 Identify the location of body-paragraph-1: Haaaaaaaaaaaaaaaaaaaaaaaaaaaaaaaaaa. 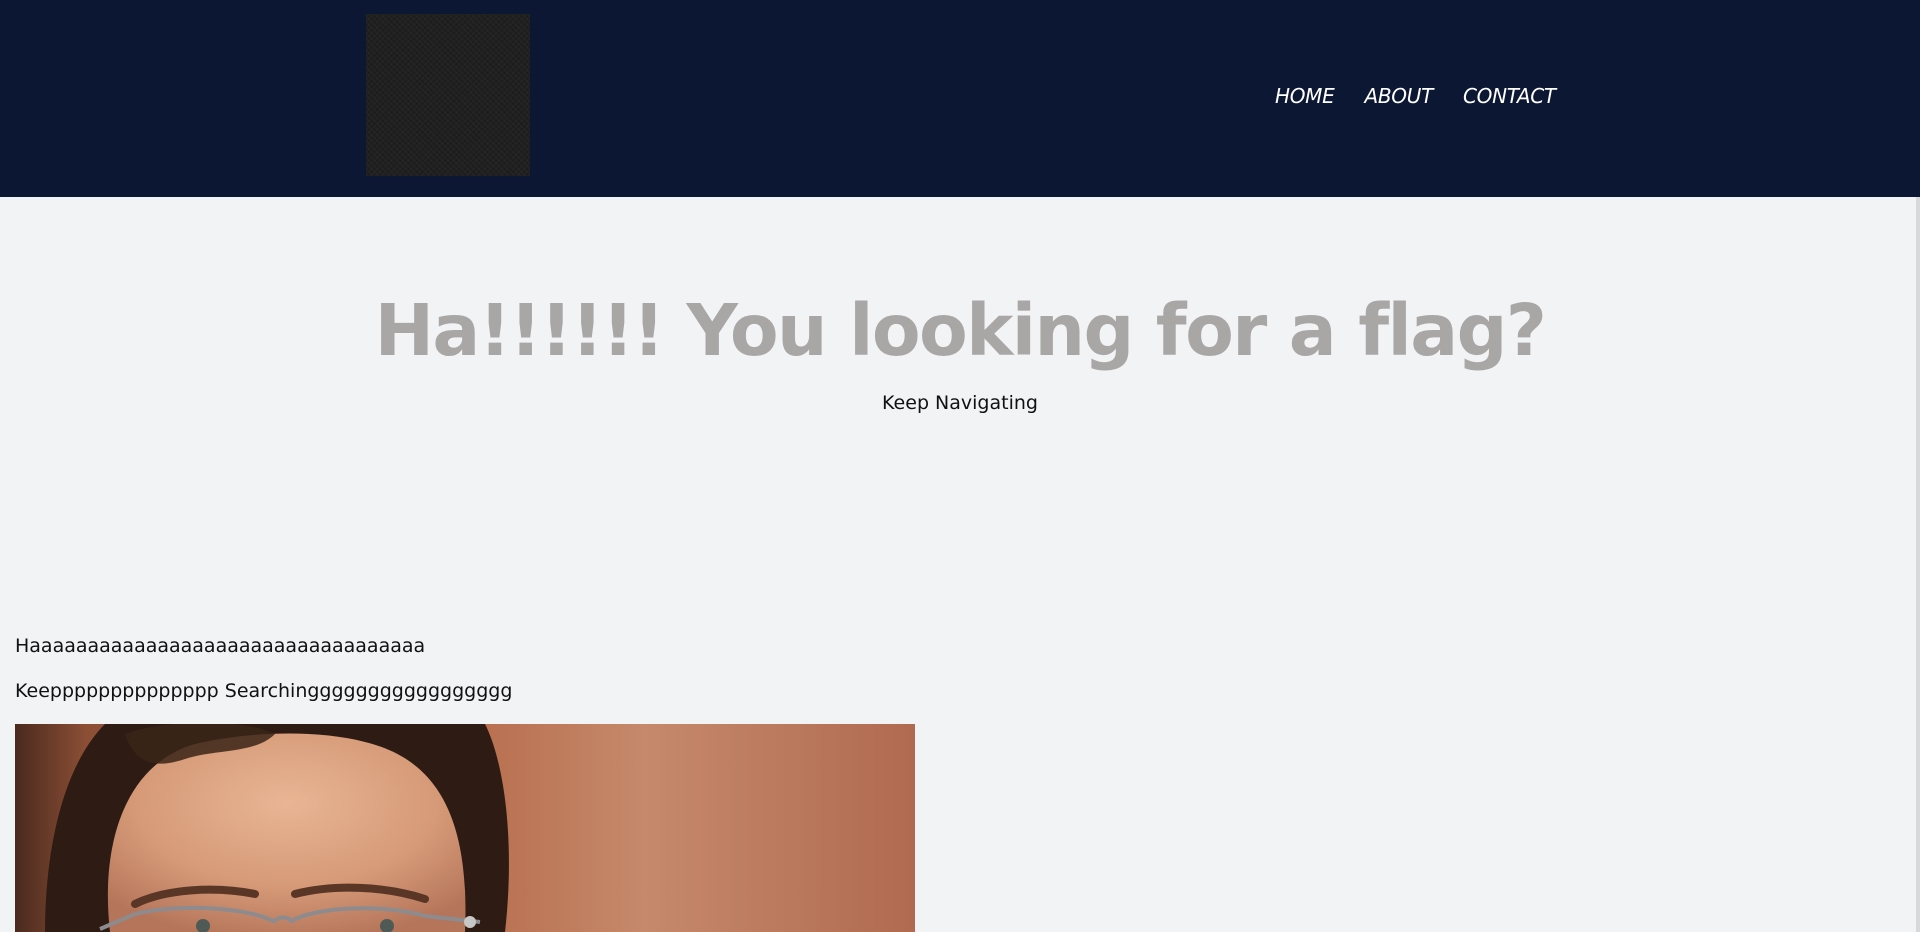
(220, 646).